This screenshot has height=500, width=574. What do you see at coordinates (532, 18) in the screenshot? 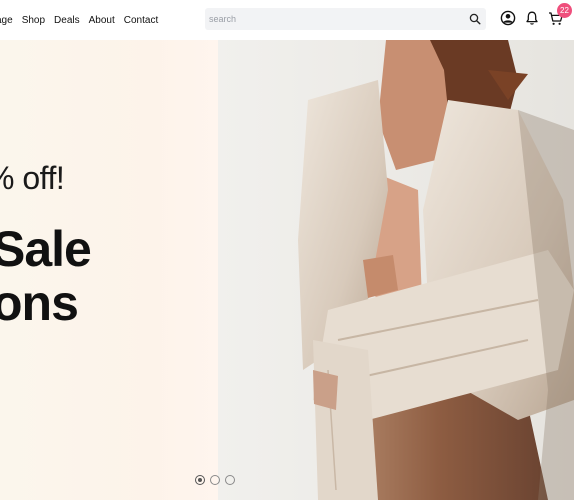
I see `bell-icon` at bounding box center [532, 18].